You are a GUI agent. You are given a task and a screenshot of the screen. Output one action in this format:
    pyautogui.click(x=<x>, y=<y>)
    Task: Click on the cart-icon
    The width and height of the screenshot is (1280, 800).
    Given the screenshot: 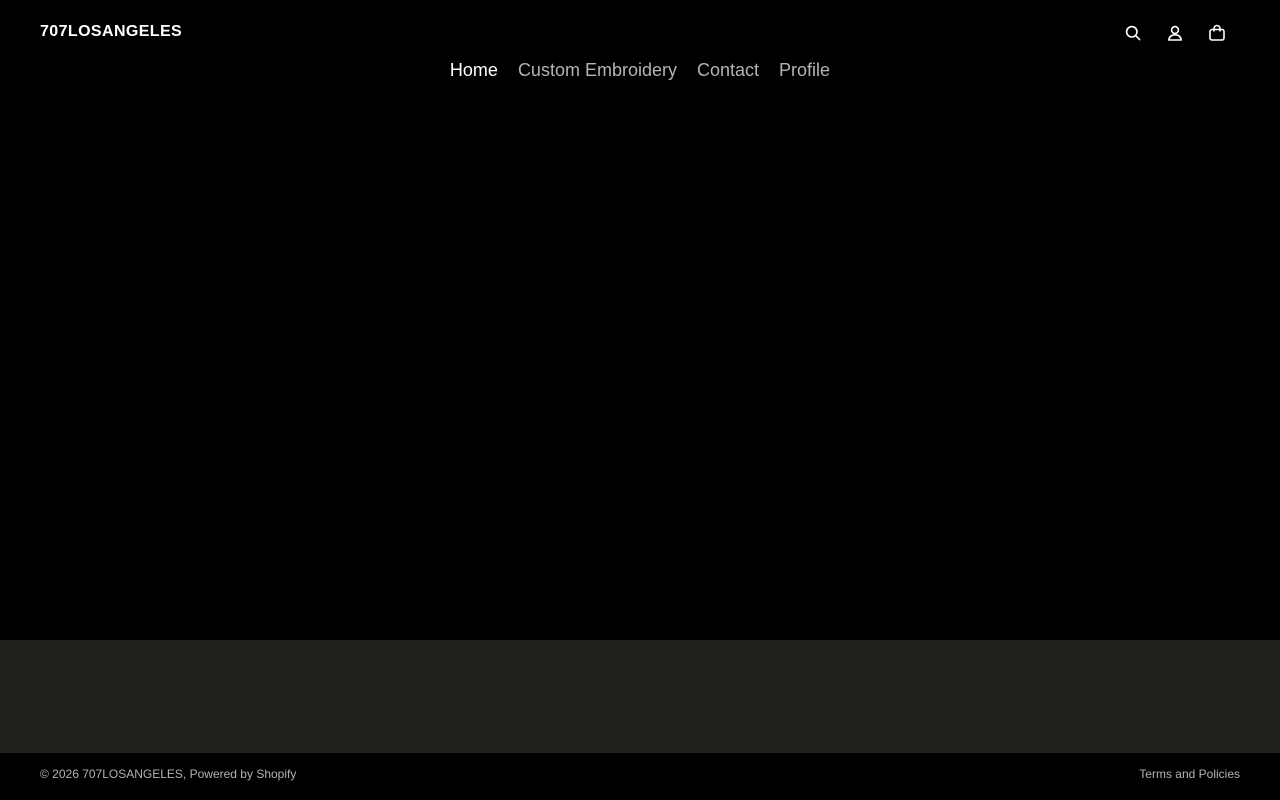 What is the action you would take?
    pyautogui.click(x=1217, y=33)
    